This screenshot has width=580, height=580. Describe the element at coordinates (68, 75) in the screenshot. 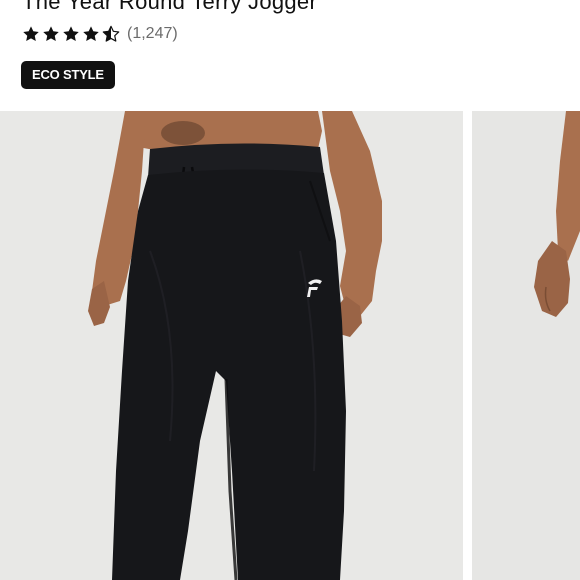

I see `eco-style-badge: ECO STYLE` at that location.